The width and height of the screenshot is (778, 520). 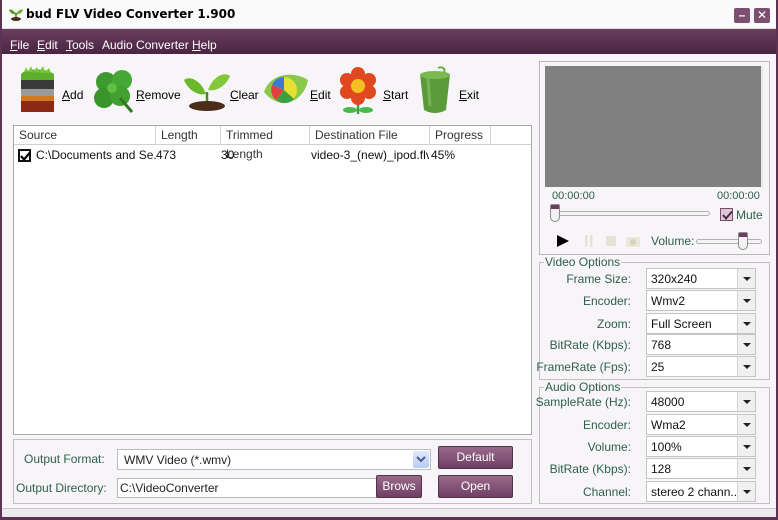 What do you see at coordinates (743, 241) in the screenshot?
I see `volume-slider-thumb` at bounding box center [743, 241].